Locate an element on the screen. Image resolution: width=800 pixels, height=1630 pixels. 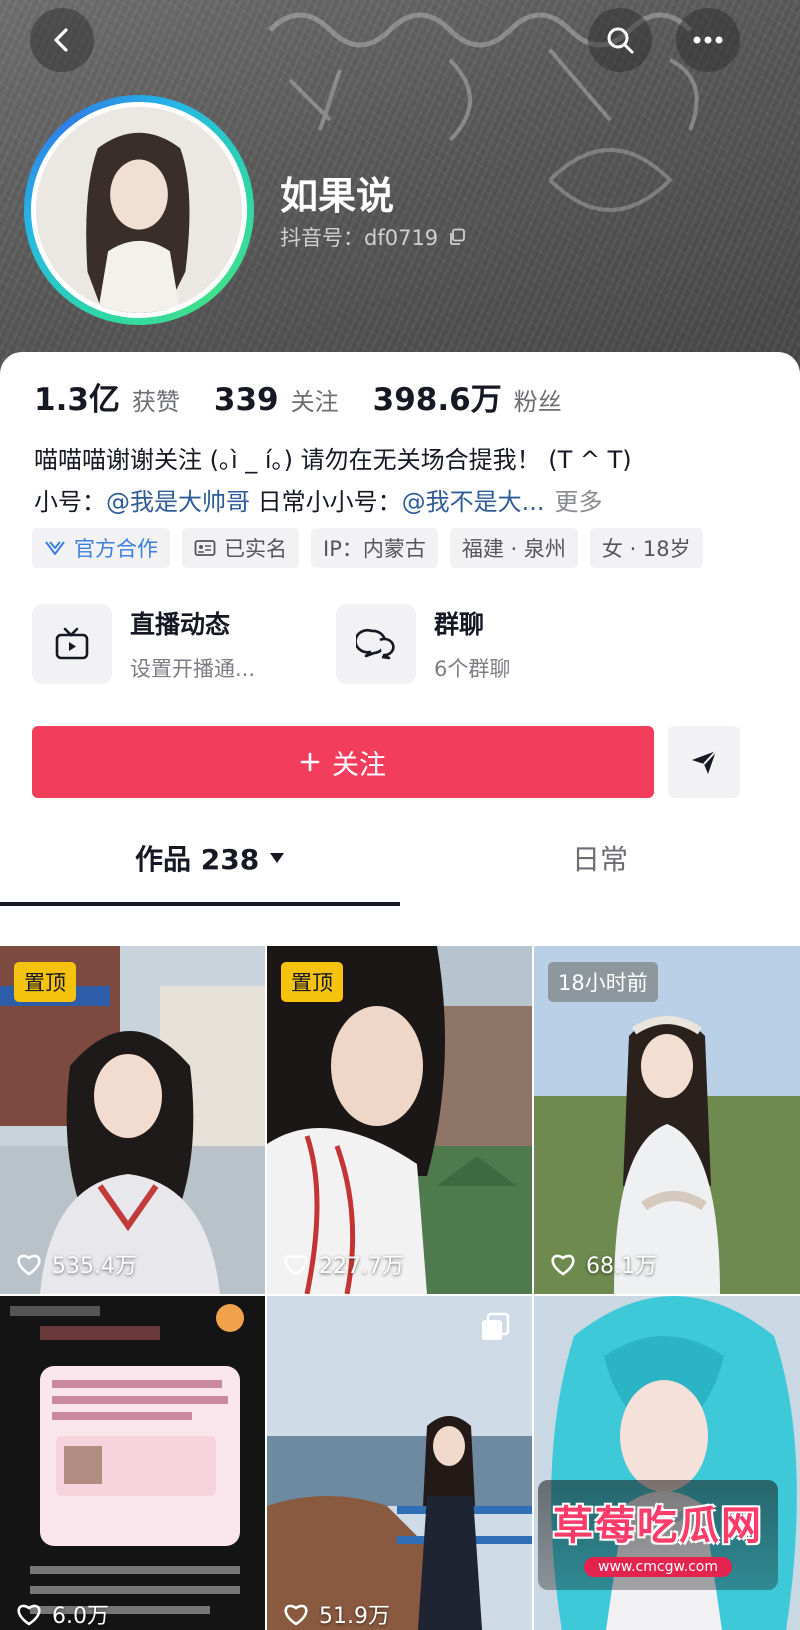
tab-works: 作品 238 is located at coordinates (210, 858).